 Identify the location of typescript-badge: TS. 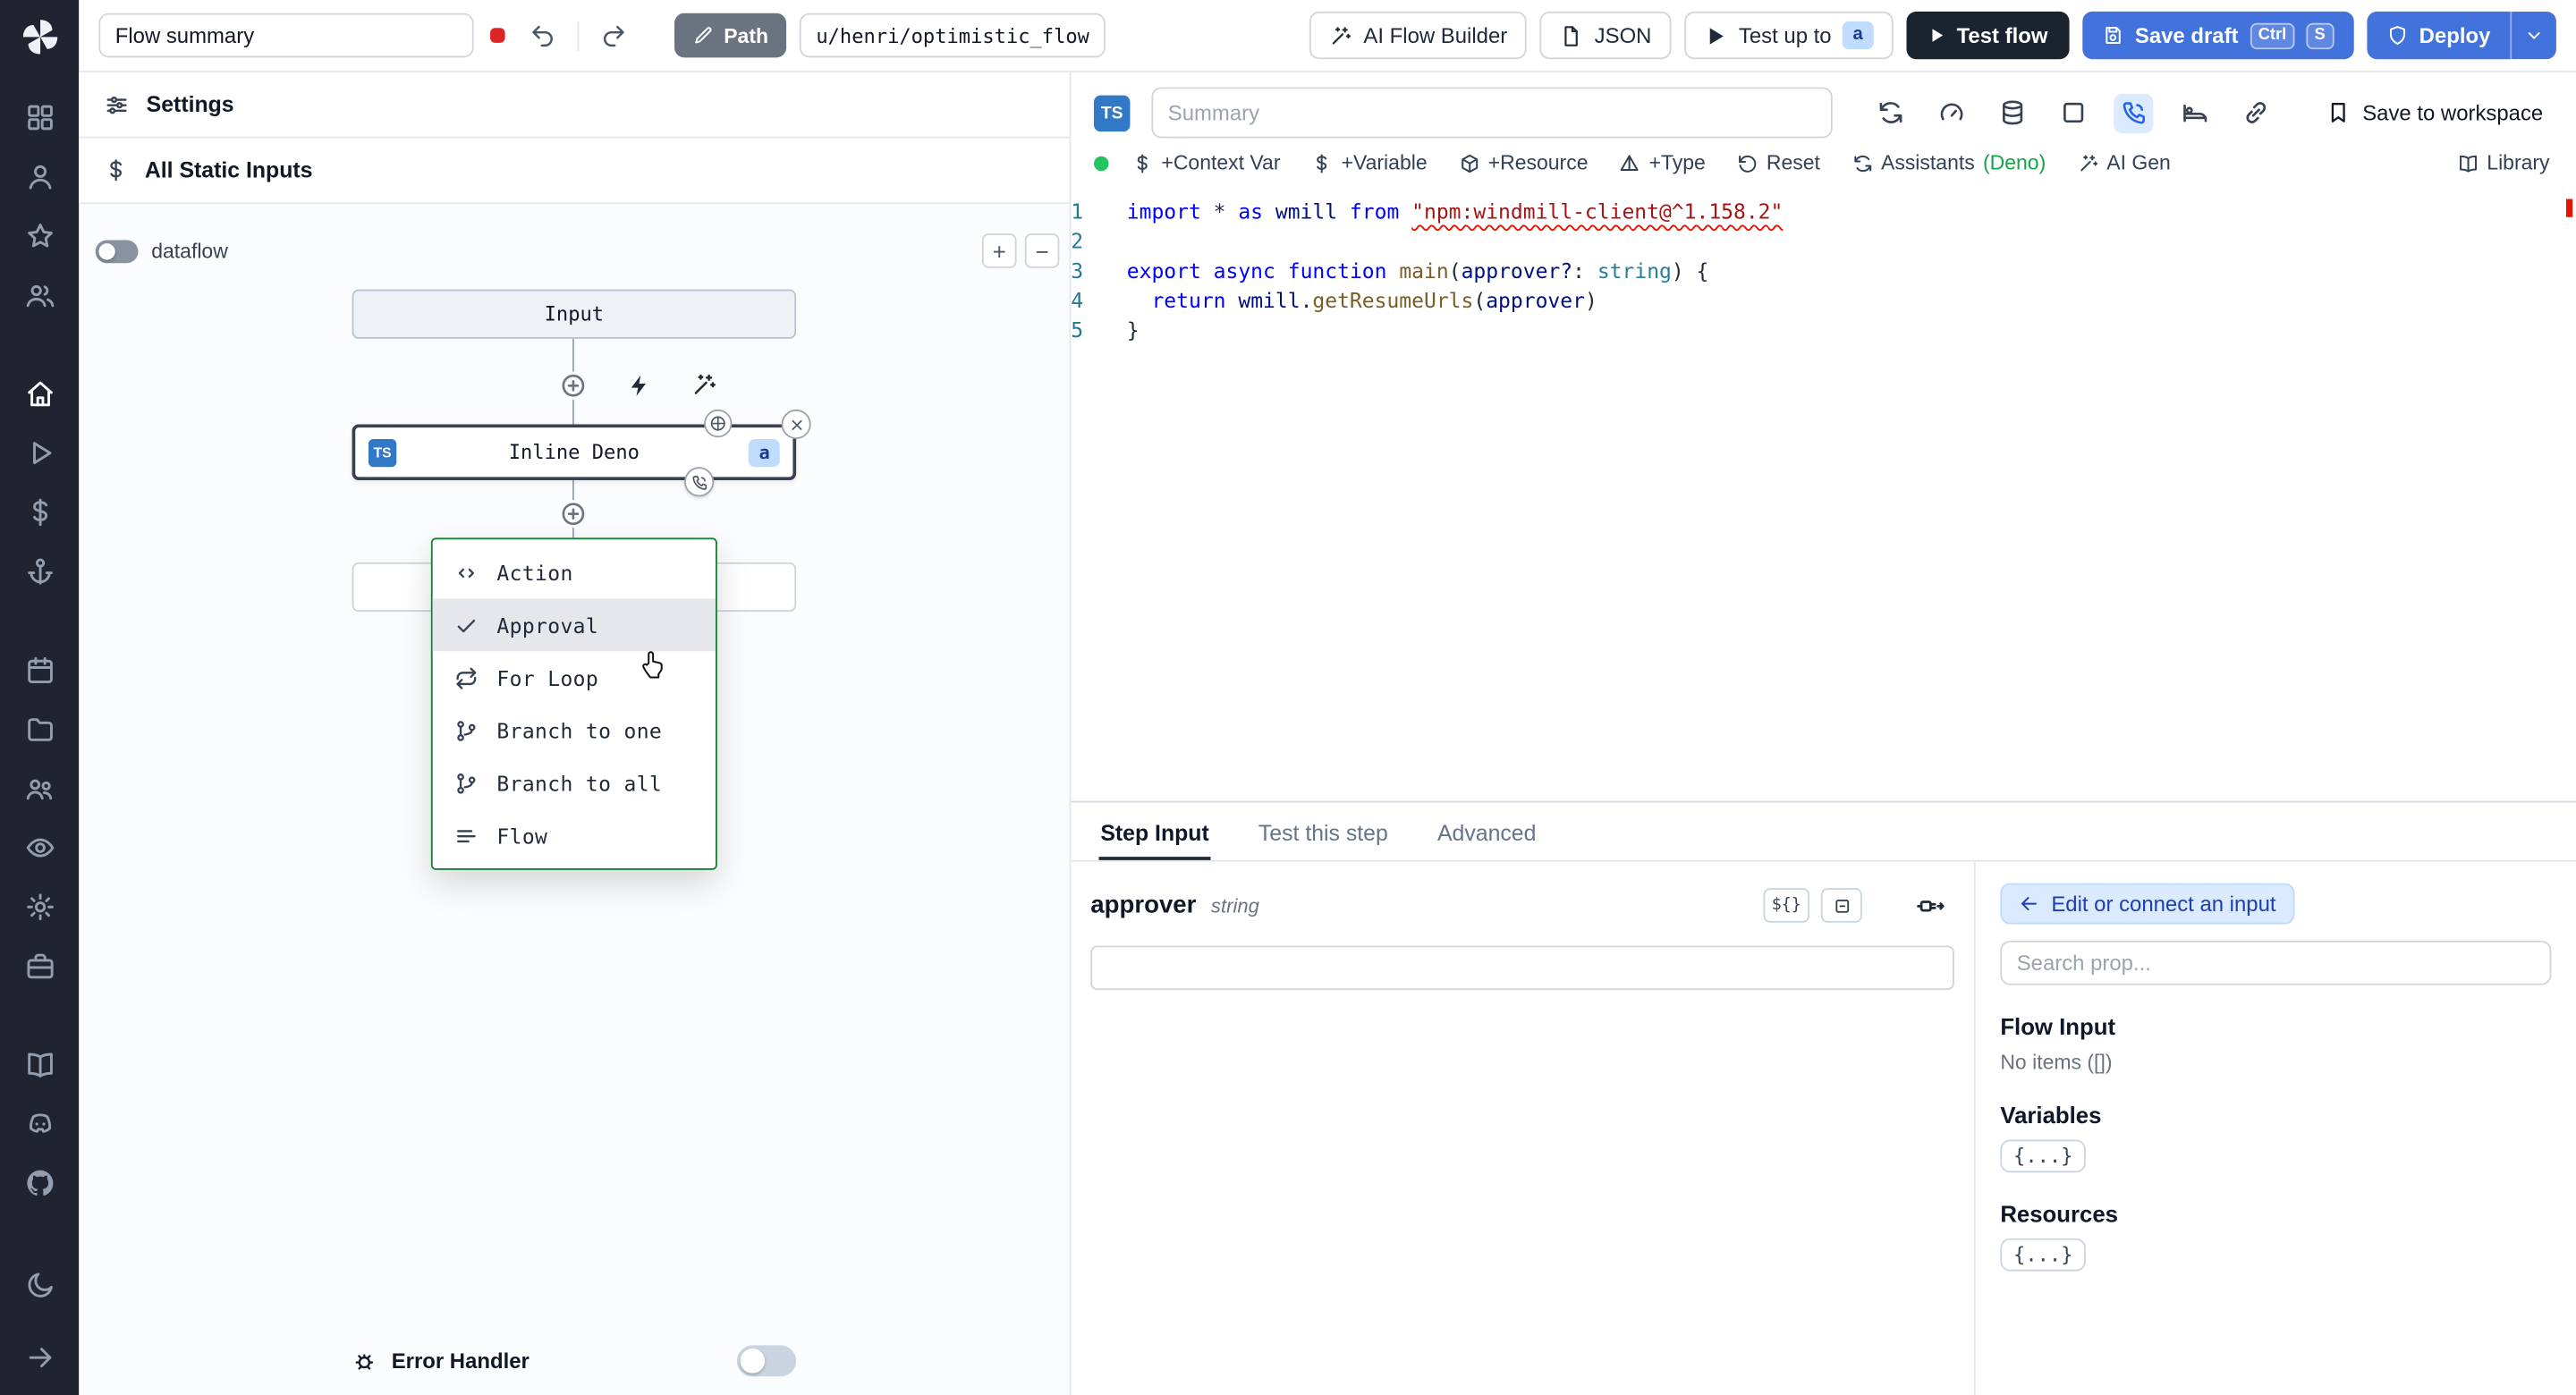
(382, 452).